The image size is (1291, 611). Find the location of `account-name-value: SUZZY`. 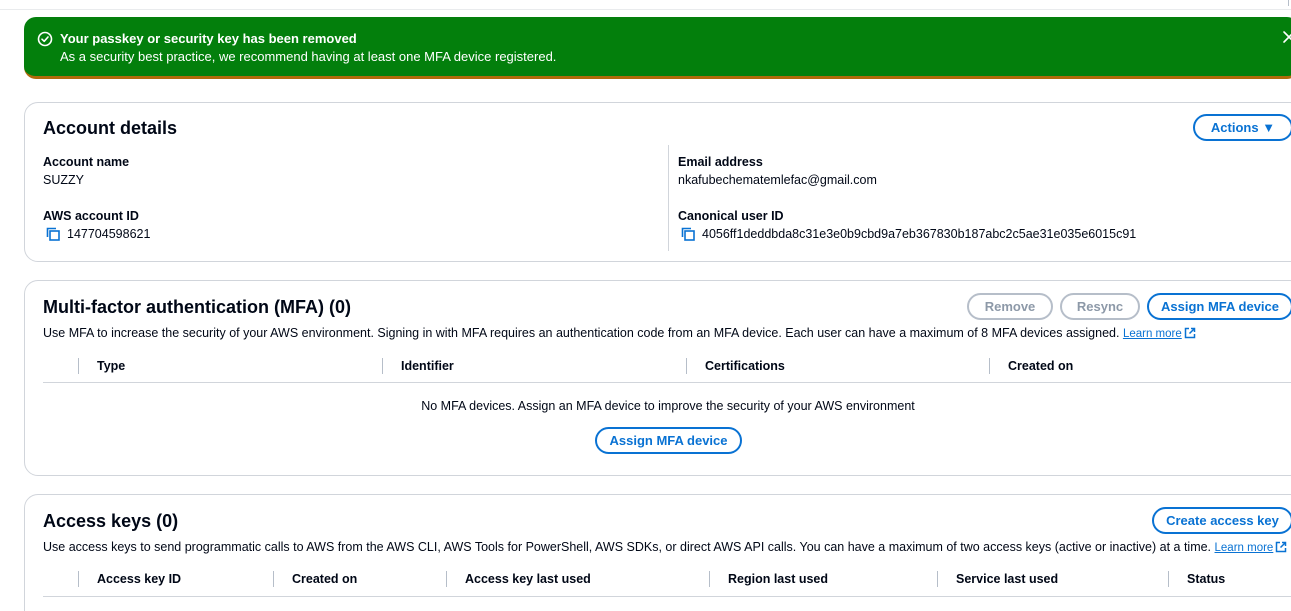

account-name-value: SUZZY is located at coordinates (63, 180).